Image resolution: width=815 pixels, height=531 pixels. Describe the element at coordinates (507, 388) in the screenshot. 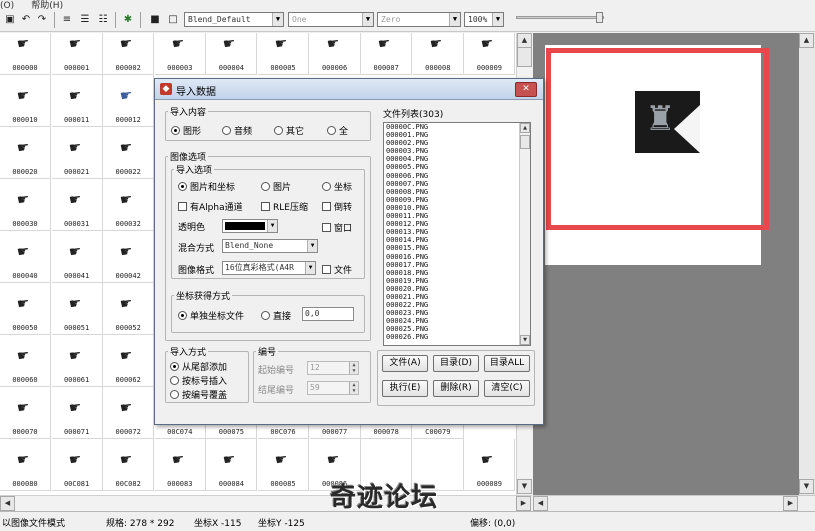

I see `clear-button: 清空(C)` at that location.